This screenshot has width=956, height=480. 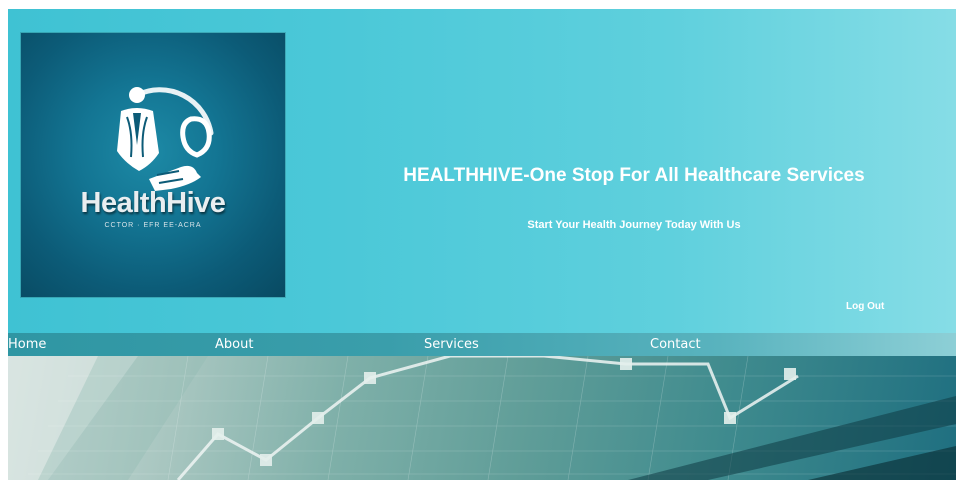 What do you see at coordinates (27, 344) in the screenshot?
I see `nav-item-home: Home` at bounding box center [27, 344].